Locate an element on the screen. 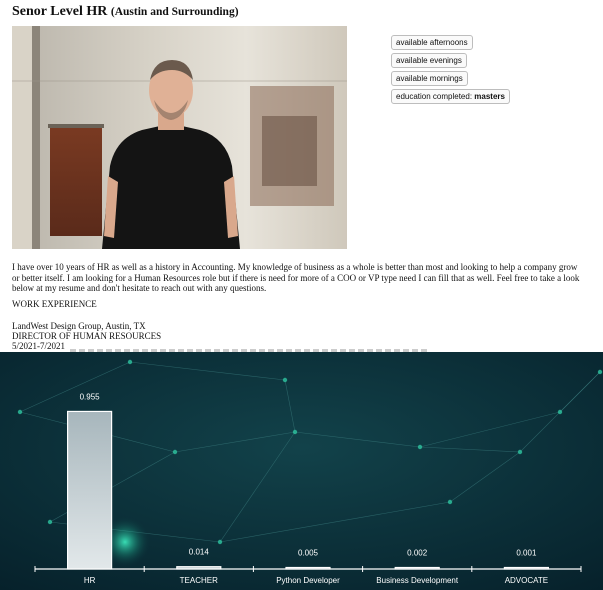  bar-value-label: 0.955 is located at coordinates (90, 396).